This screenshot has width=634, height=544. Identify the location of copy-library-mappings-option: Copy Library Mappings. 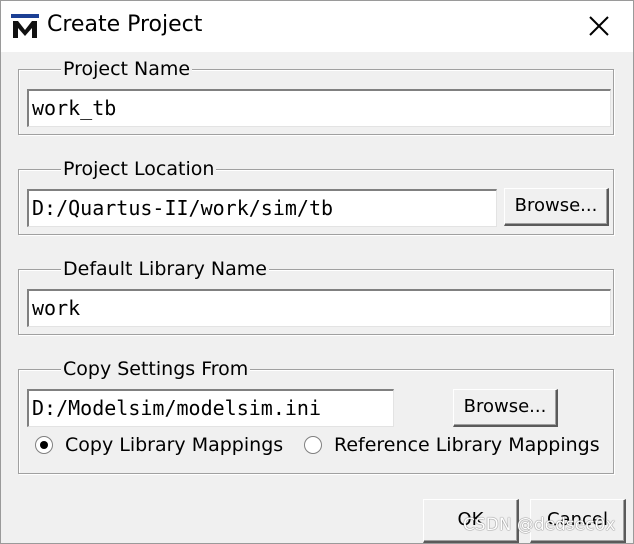
(159, 445).